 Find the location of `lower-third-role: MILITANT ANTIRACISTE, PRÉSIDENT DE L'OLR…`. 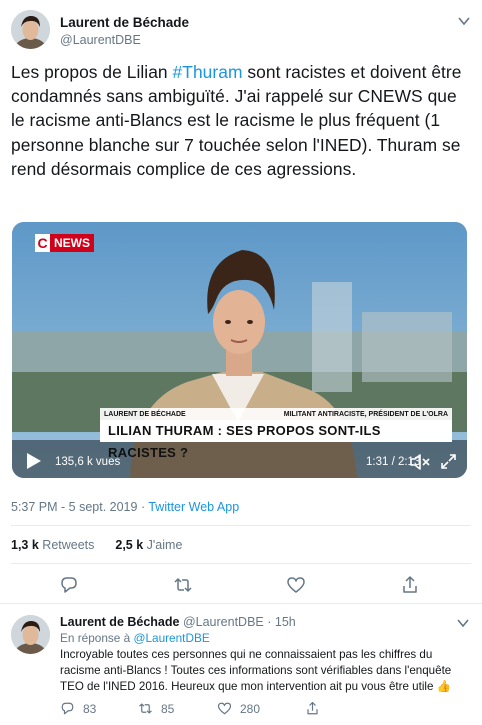

lower-third-role: MILITANT ANTIRACISTE, PRÉSIDENT DE L'OLR… is located at coordinates (365, 414).